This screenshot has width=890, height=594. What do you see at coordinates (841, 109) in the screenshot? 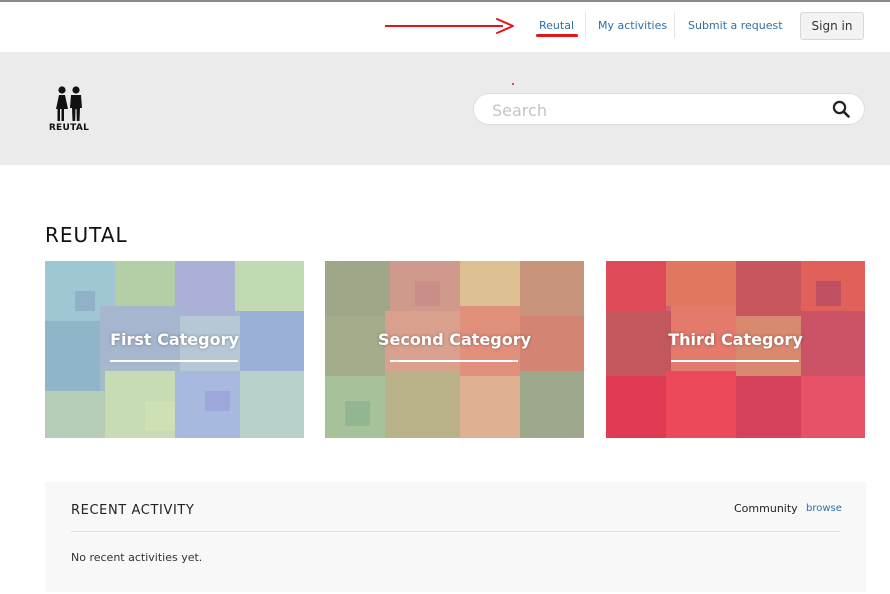
I see `search-icon` at bounding box center [841, 109].